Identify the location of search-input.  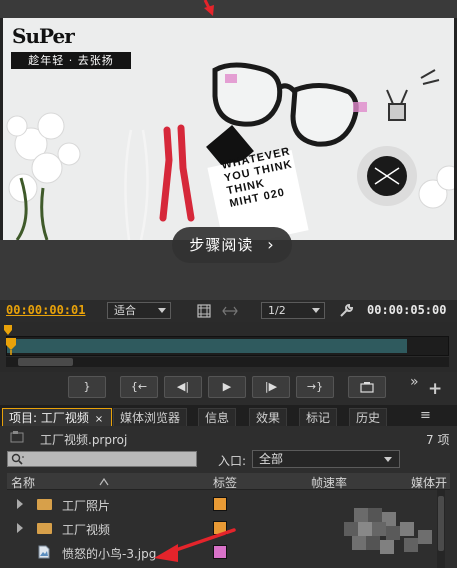
(102, 459).